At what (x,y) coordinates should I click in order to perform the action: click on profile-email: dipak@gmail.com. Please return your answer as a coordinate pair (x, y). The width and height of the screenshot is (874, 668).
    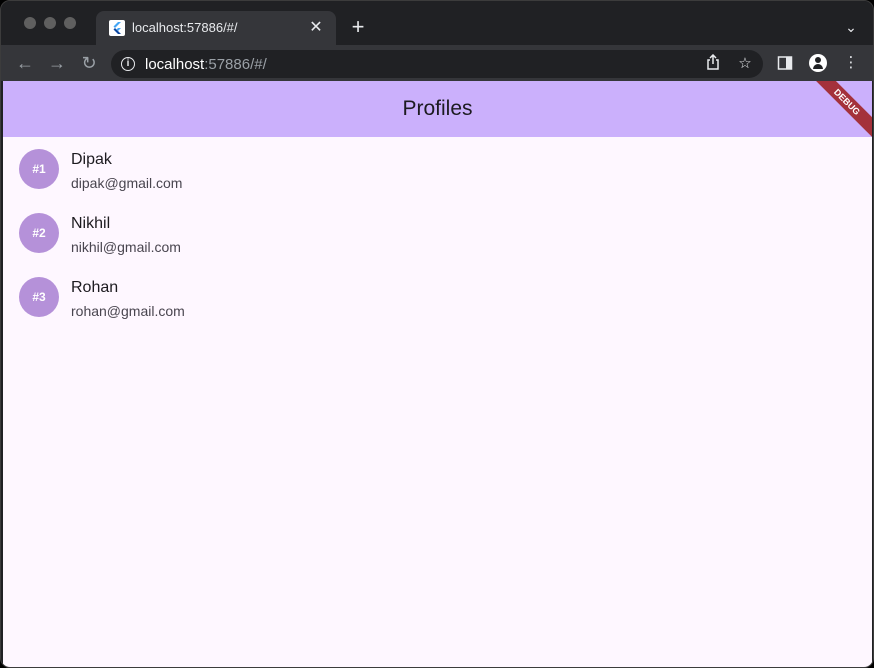
    Looking at the image, I should click on (127, 183).